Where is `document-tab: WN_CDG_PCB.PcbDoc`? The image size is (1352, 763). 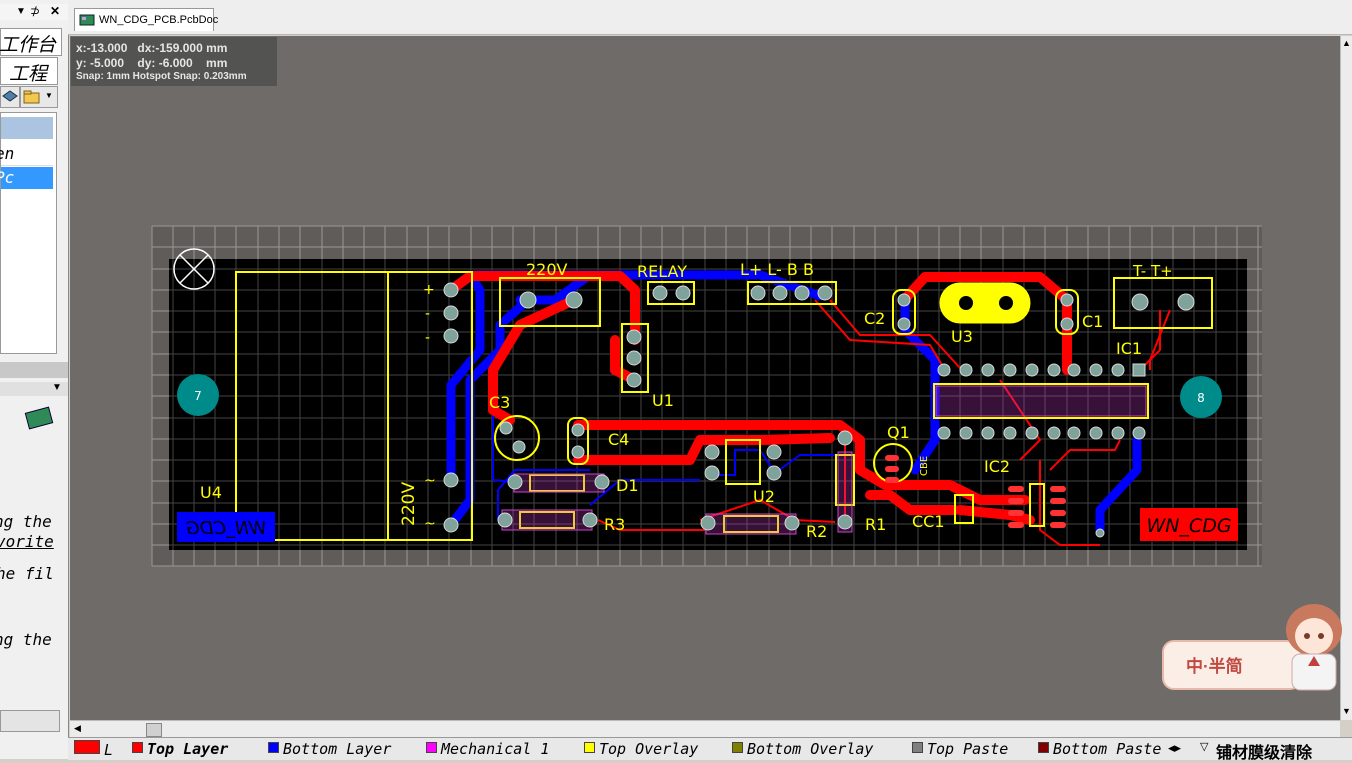
document-tab: WN_CDG_PCB.PcbDoc is located at coordinates (146, 19).